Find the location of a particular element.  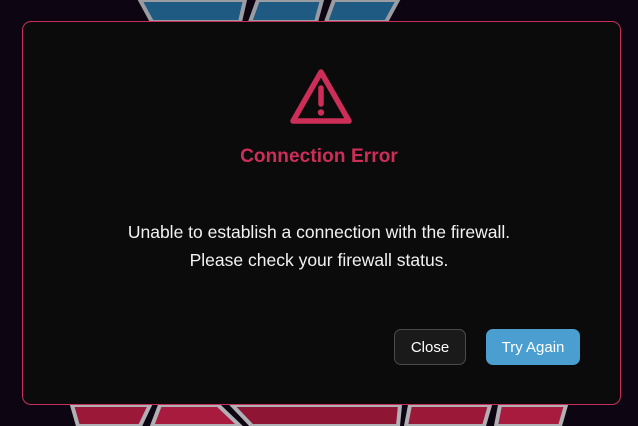

warning-icon is located at coordinates (321, 96).